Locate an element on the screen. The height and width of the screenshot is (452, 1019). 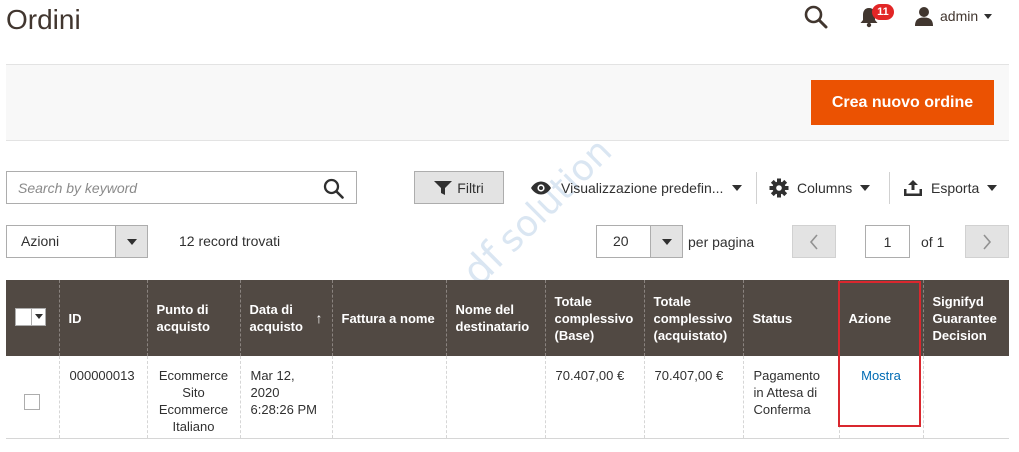
user-icon is located at coordinates (924, 16).